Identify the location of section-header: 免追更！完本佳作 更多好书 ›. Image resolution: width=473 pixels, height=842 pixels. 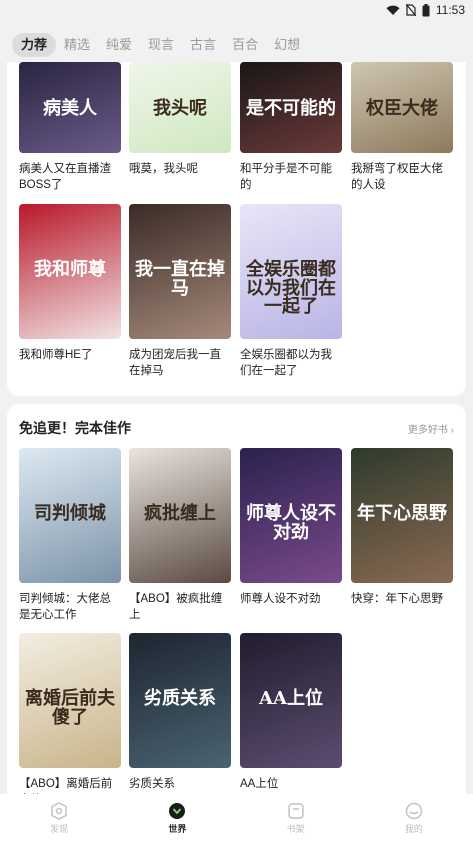
(236, 428).